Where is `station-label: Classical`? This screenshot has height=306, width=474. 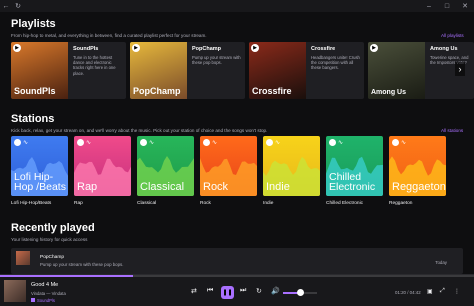
station-label: Classical is located at coordinates (146, 203).